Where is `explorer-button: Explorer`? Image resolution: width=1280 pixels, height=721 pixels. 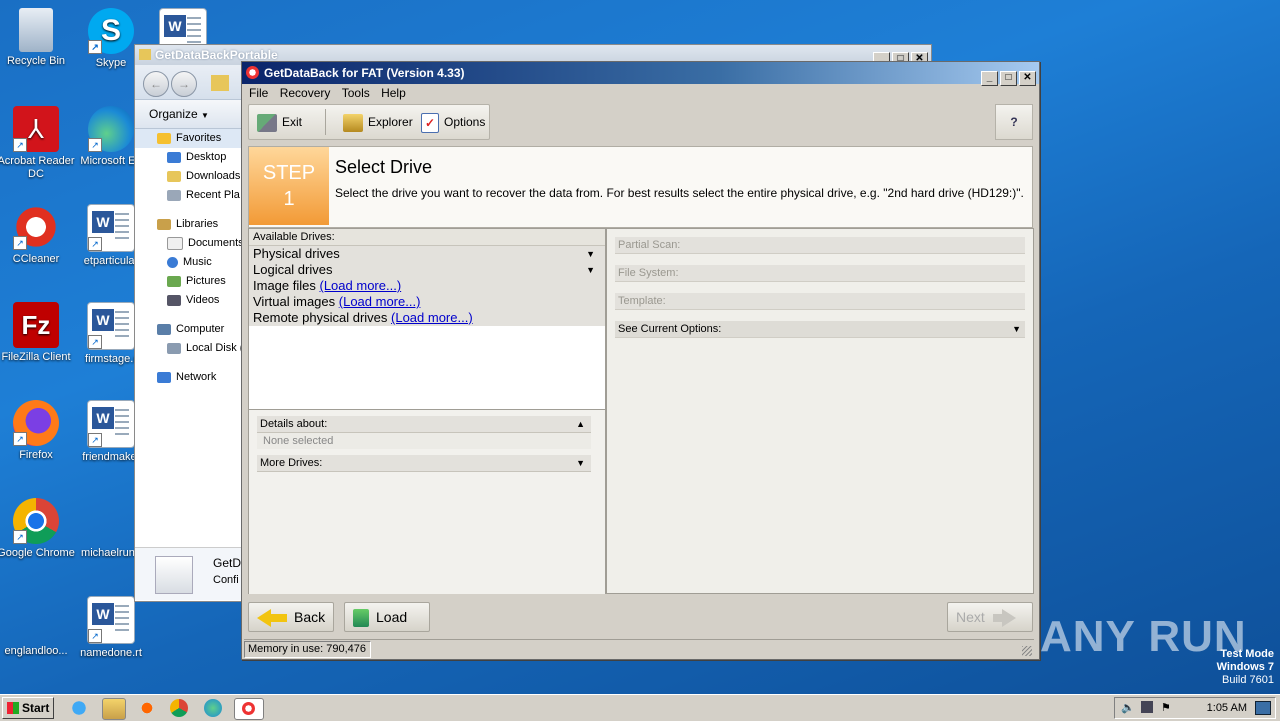
explorer-button: Explorer is located at coordinates (378, 122).